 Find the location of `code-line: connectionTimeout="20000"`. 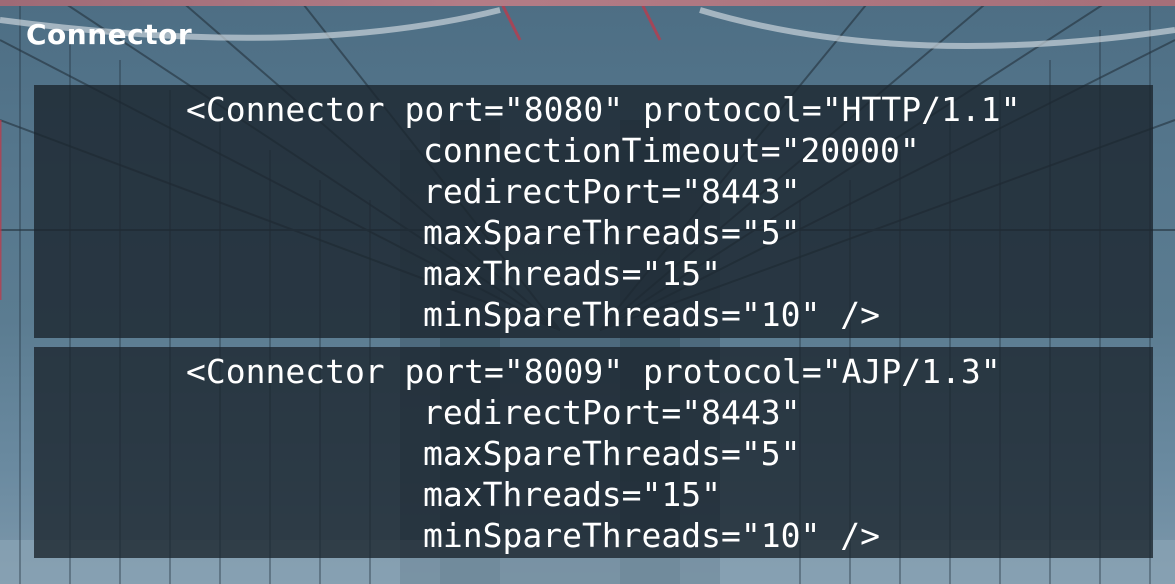

code-line: connectionTimeout="20000" is located at coordinates (671, 150).